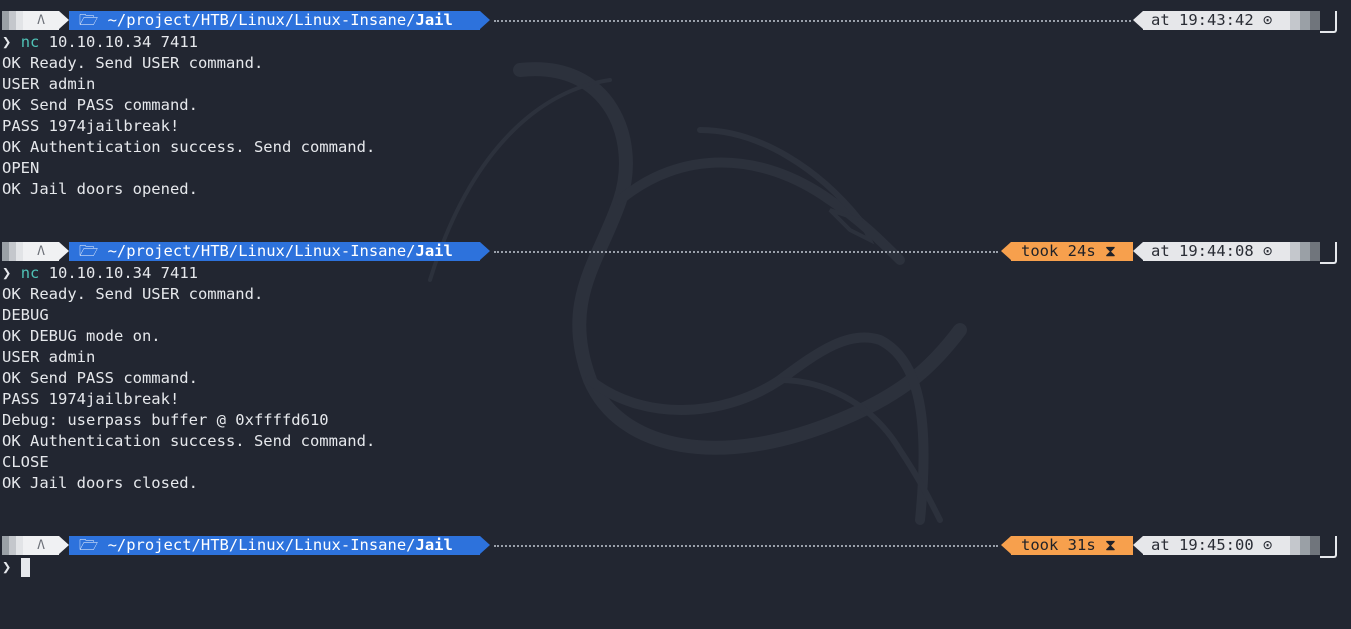 The width and height of the screenshot is (1351, 629). Describe the element at coordinates (1216, 20) in the screenshot. I see `time-segment: at 19:43:42 ⊙` at that location.